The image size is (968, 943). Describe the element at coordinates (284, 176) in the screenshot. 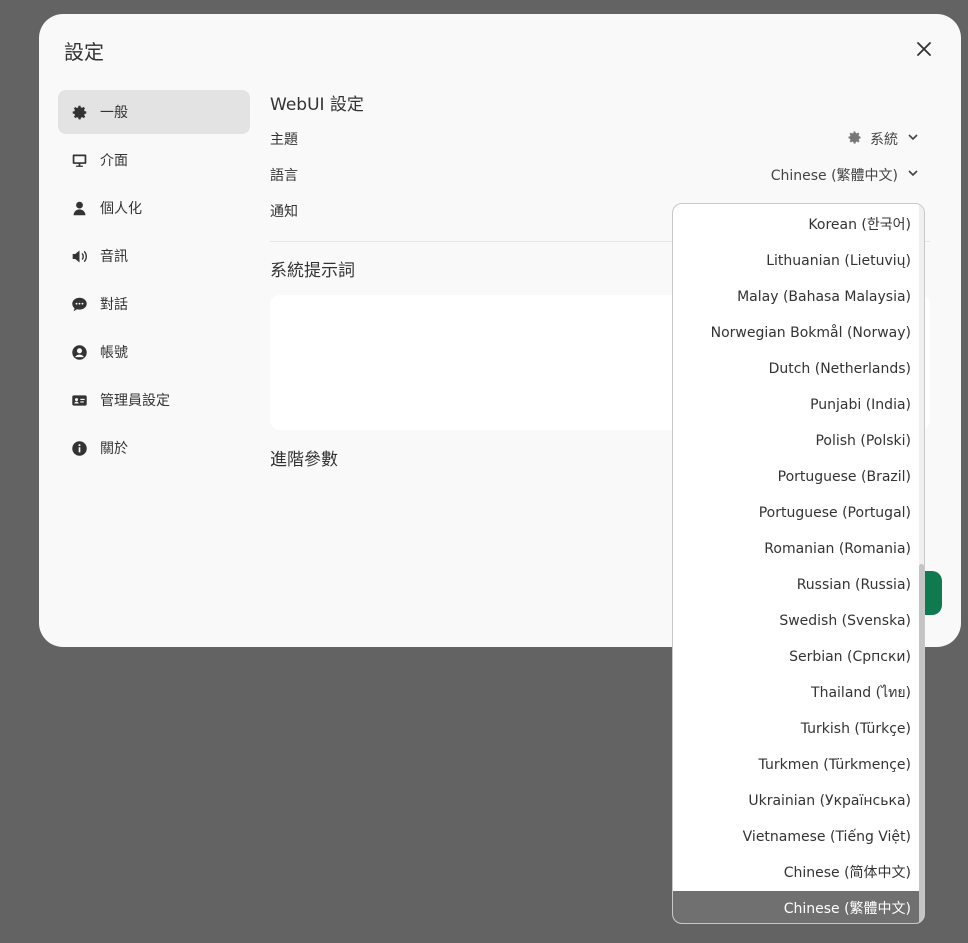

I see `language-label: 語言` at that location.